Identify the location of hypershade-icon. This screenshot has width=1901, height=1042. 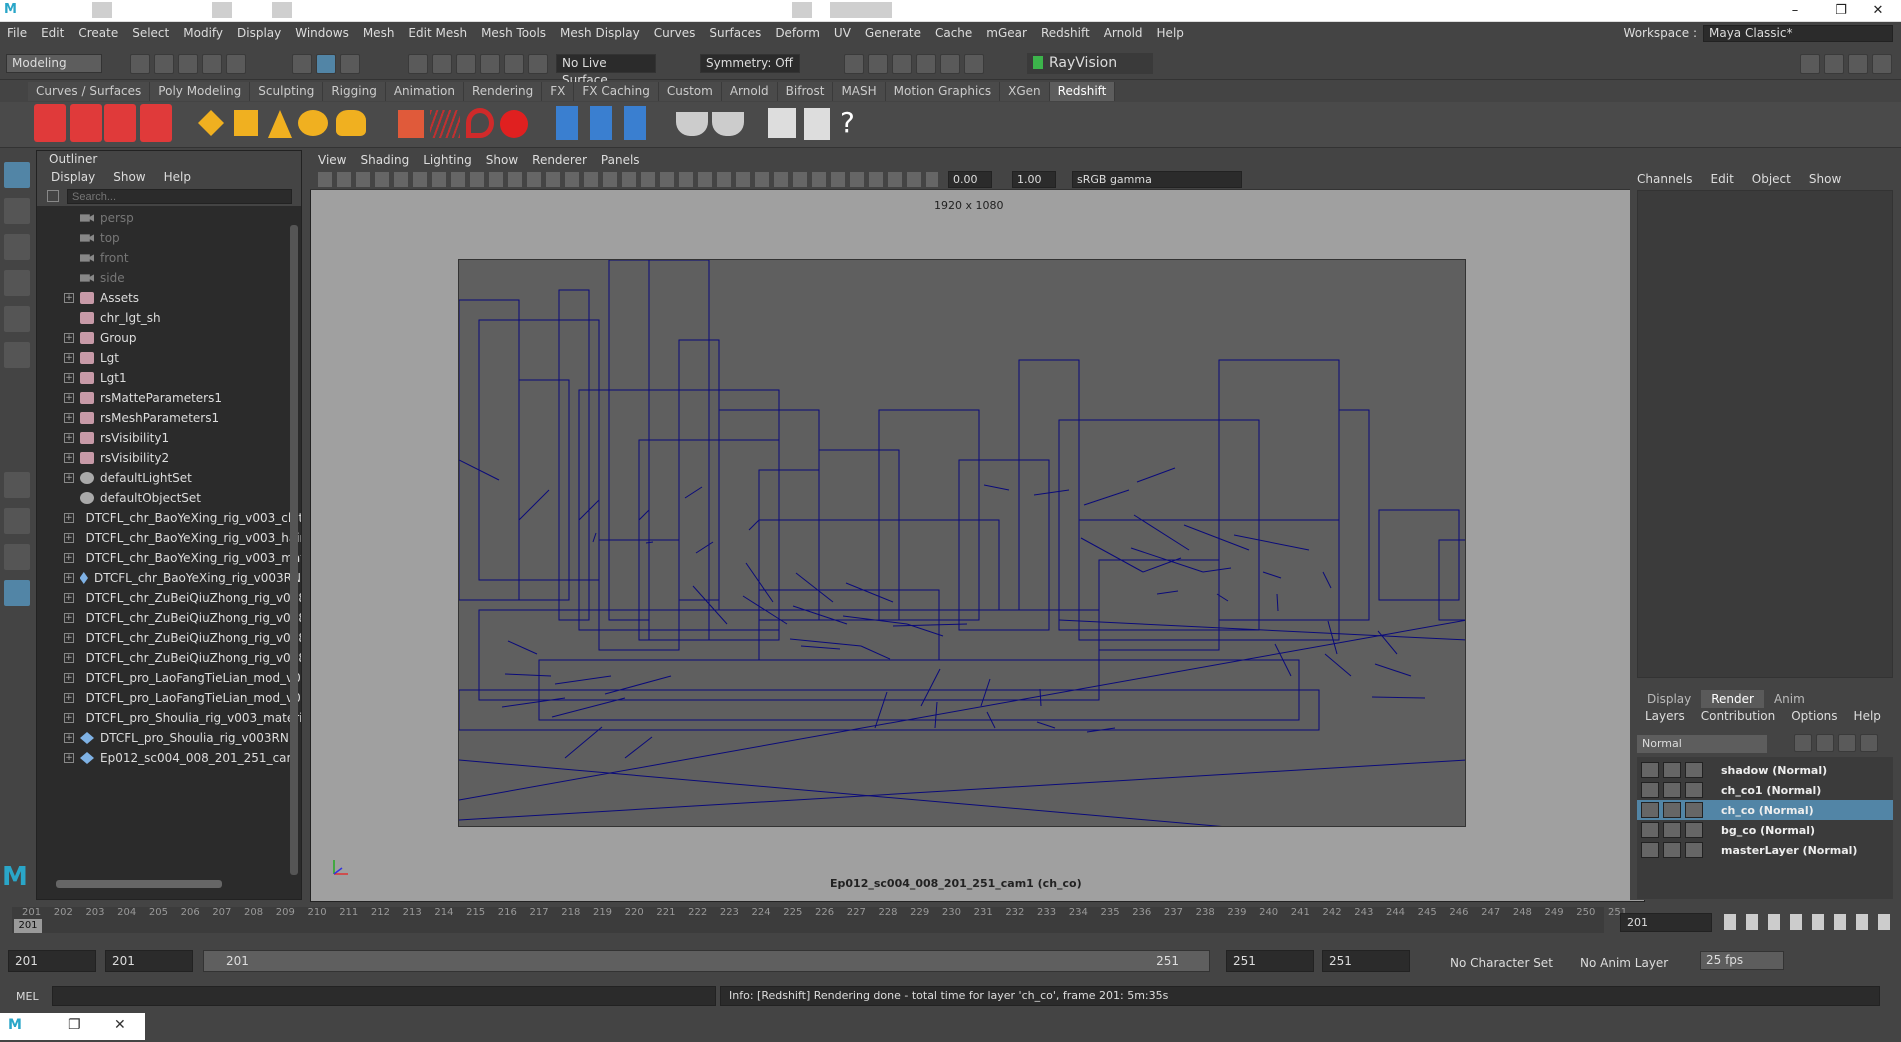
(950, 64).